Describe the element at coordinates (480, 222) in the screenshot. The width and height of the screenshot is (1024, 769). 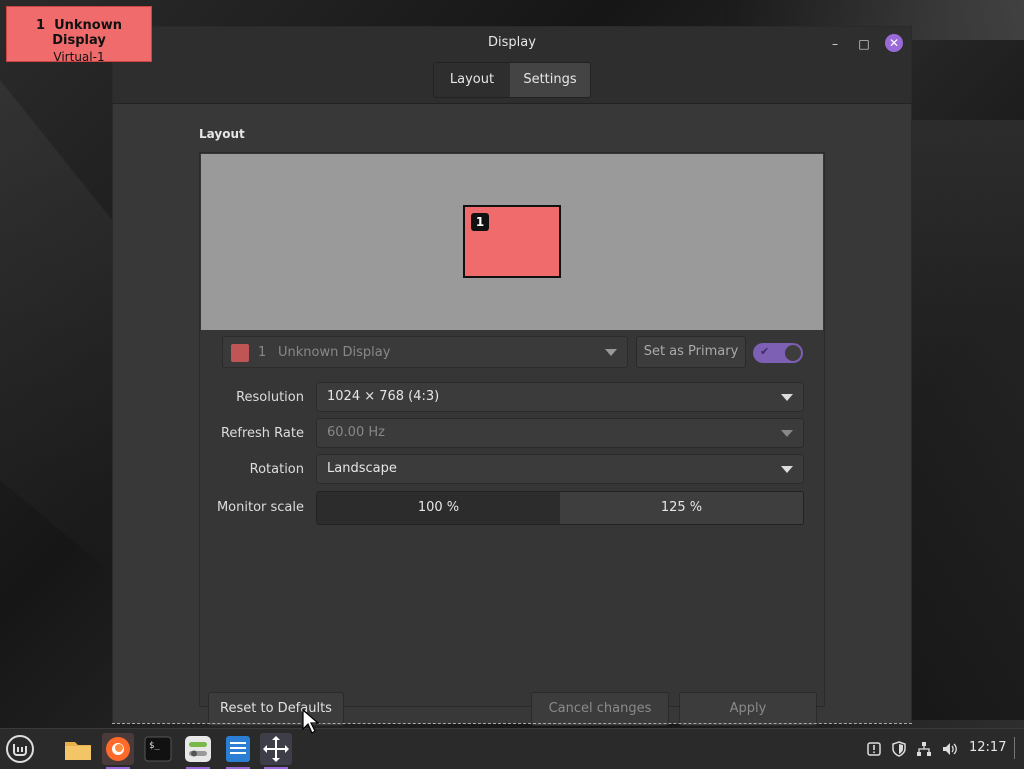
I see `monitor-number-badge: 1` at that location.